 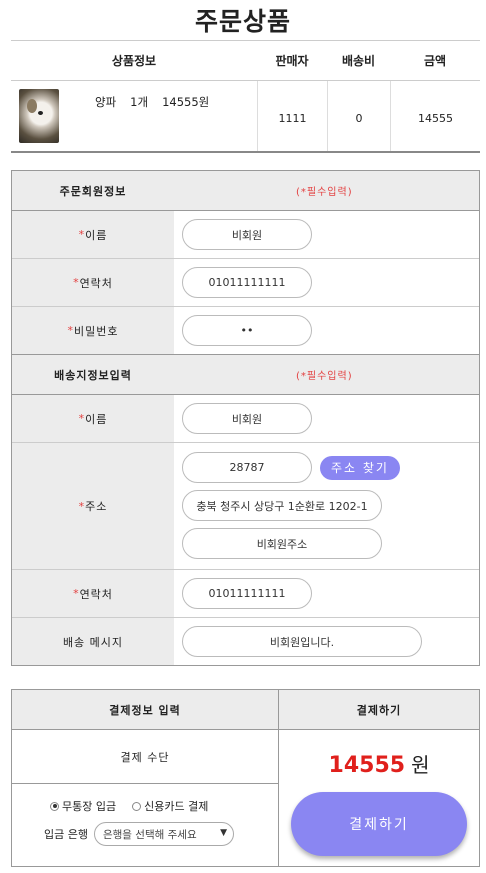 I want to click on product-info-cell: 양파 1개 14555원, so click(x=134, y=116).